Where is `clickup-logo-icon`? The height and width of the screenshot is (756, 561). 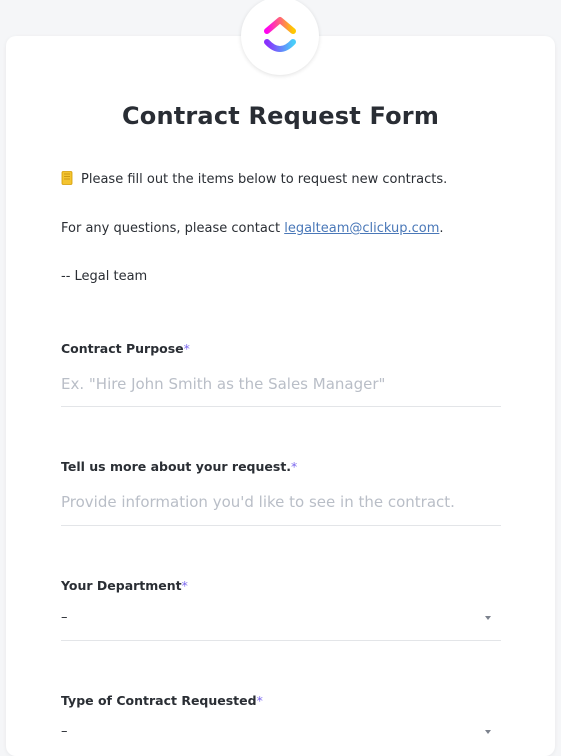 clickup-logo-icon is located at coordinates (280, 34).